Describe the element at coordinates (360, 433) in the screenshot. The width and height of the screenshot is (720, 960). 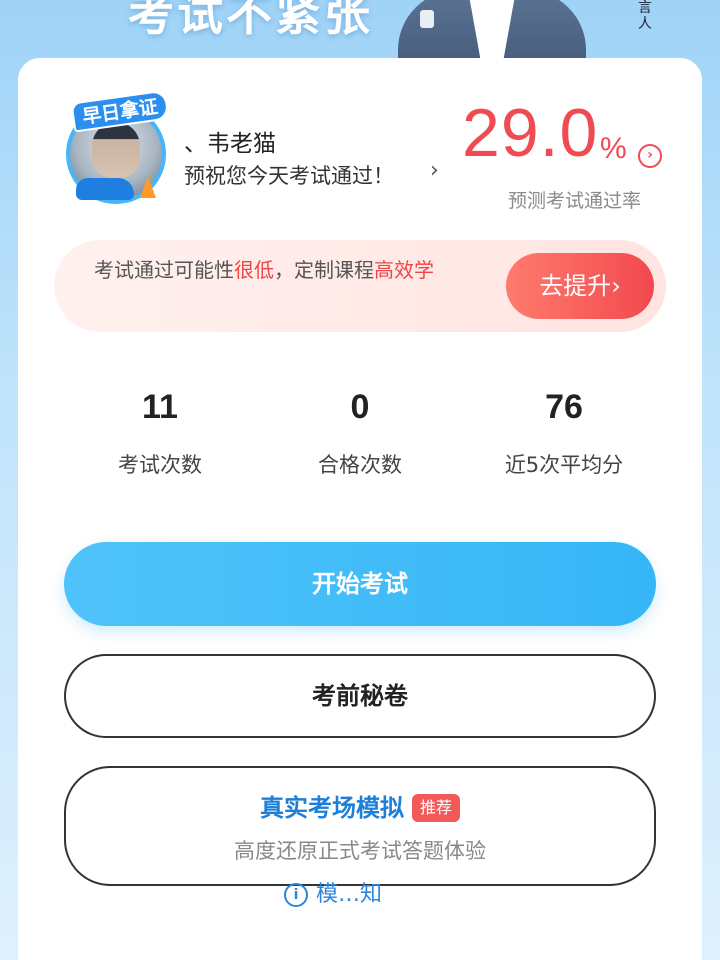
I see `stat-pass-count: 0 合格次数` at that location.